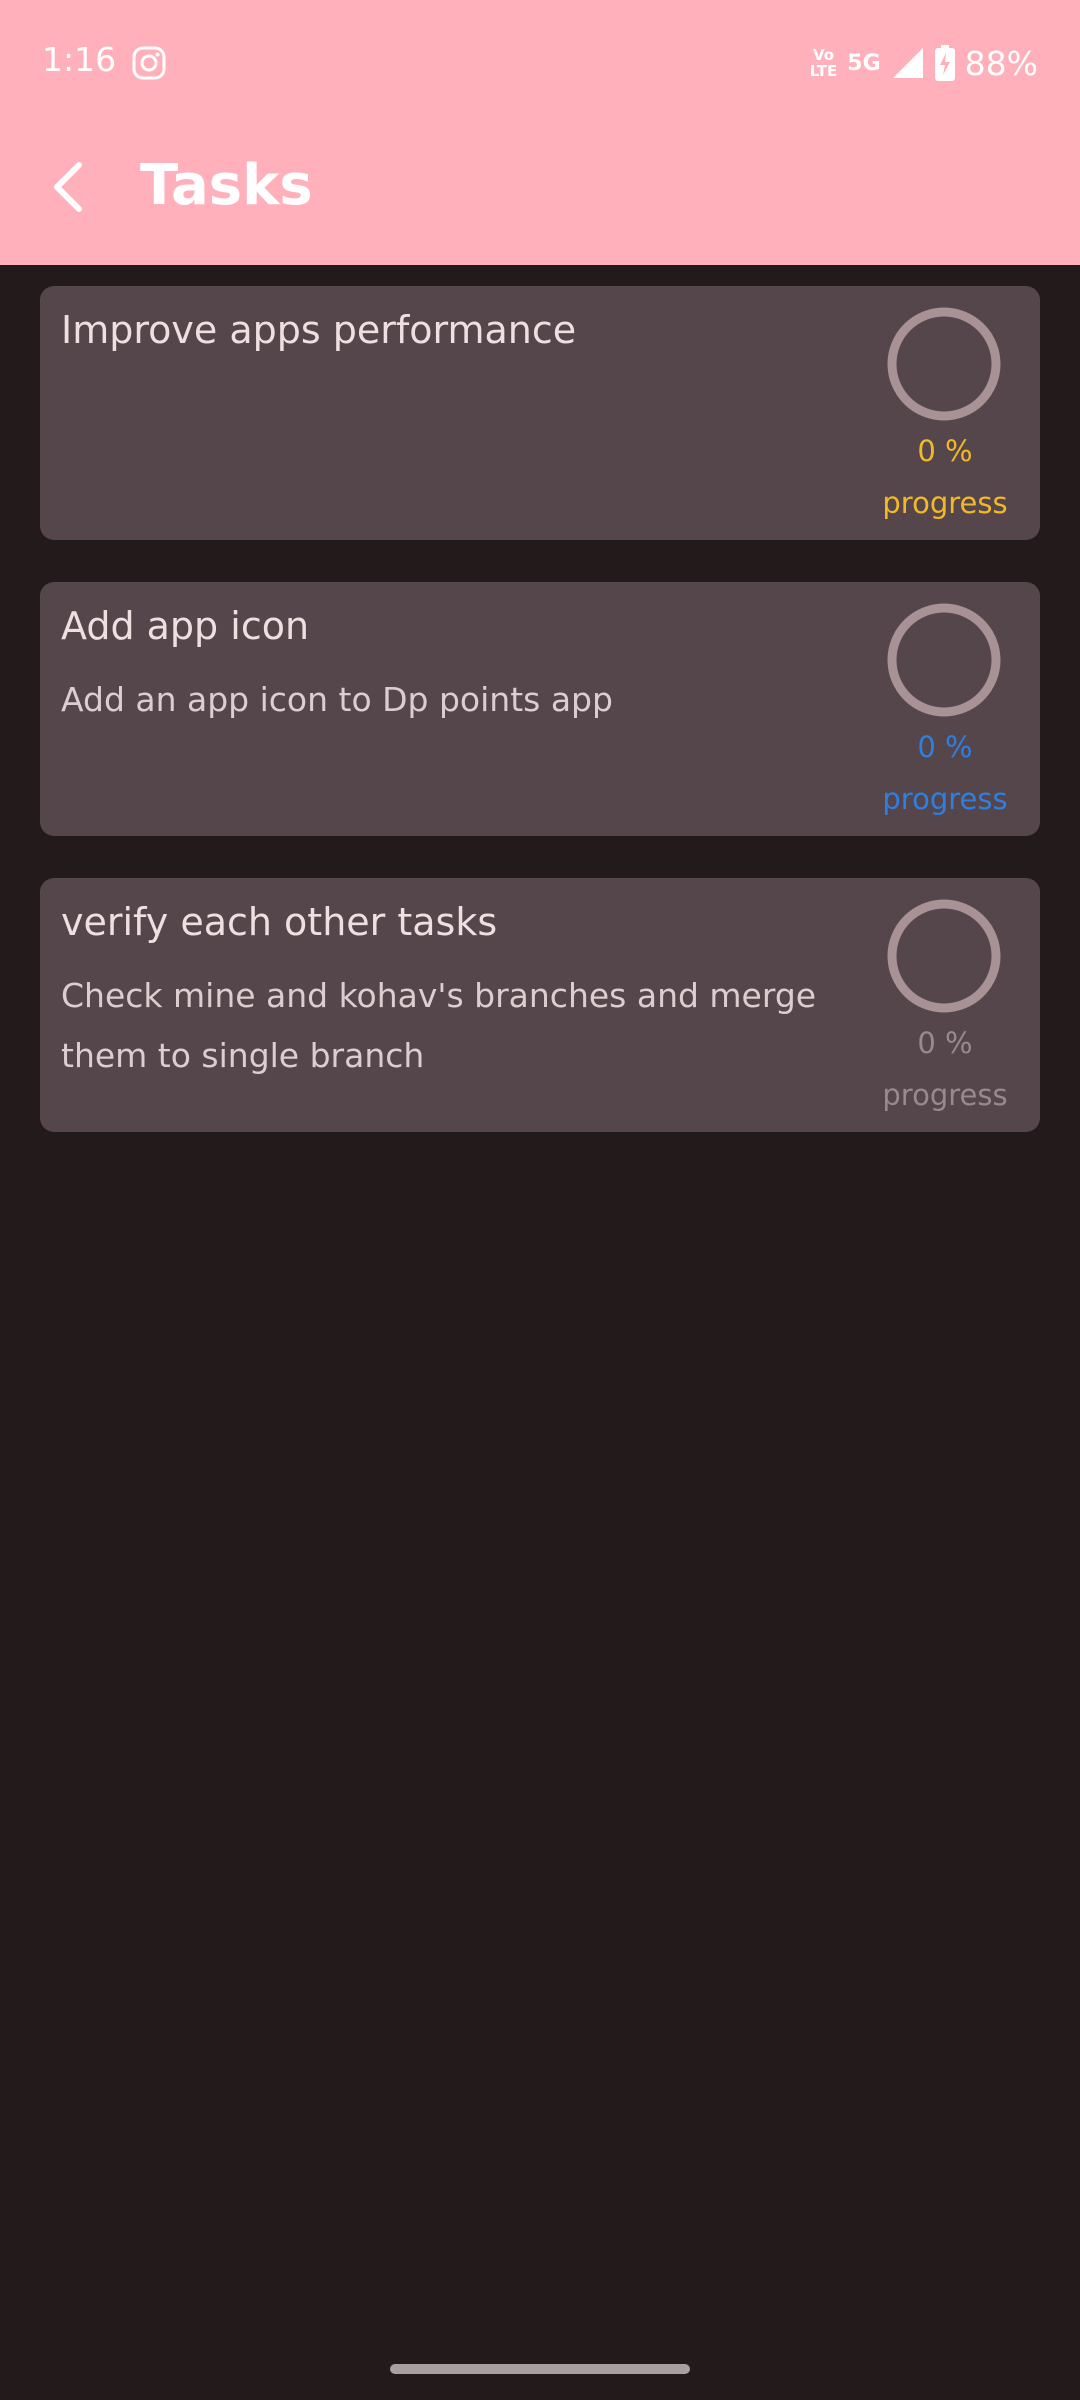  I want to click on status-time: 1:16, so click(79, 59).